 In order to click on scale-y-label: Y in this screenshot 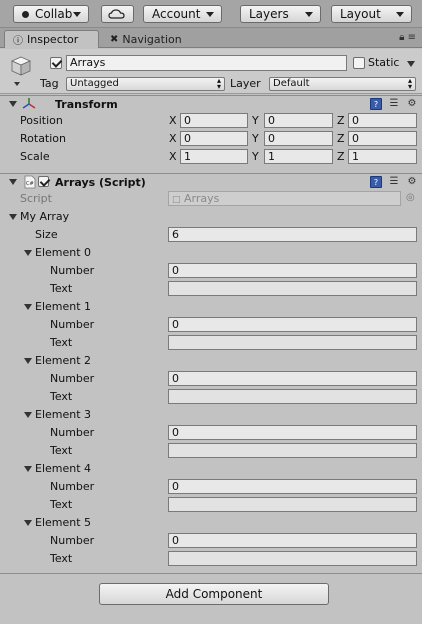, I will do `click(255, 156)`.